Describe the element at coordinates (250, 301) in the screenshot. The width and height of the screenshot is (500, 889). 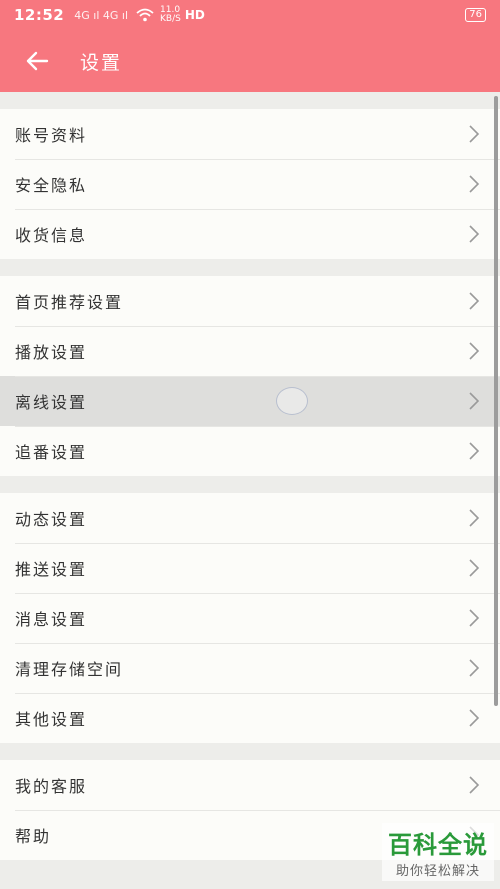
I see `settings-item-home-recommend: 首页推荐设置` at that location.